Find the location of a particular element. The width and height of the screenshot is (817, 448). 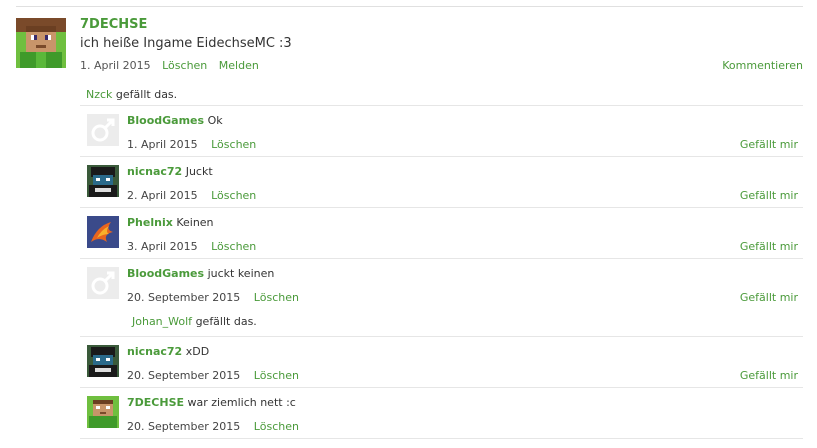

comment-date: 2. April 2015 is located at coordinates (162, 195).